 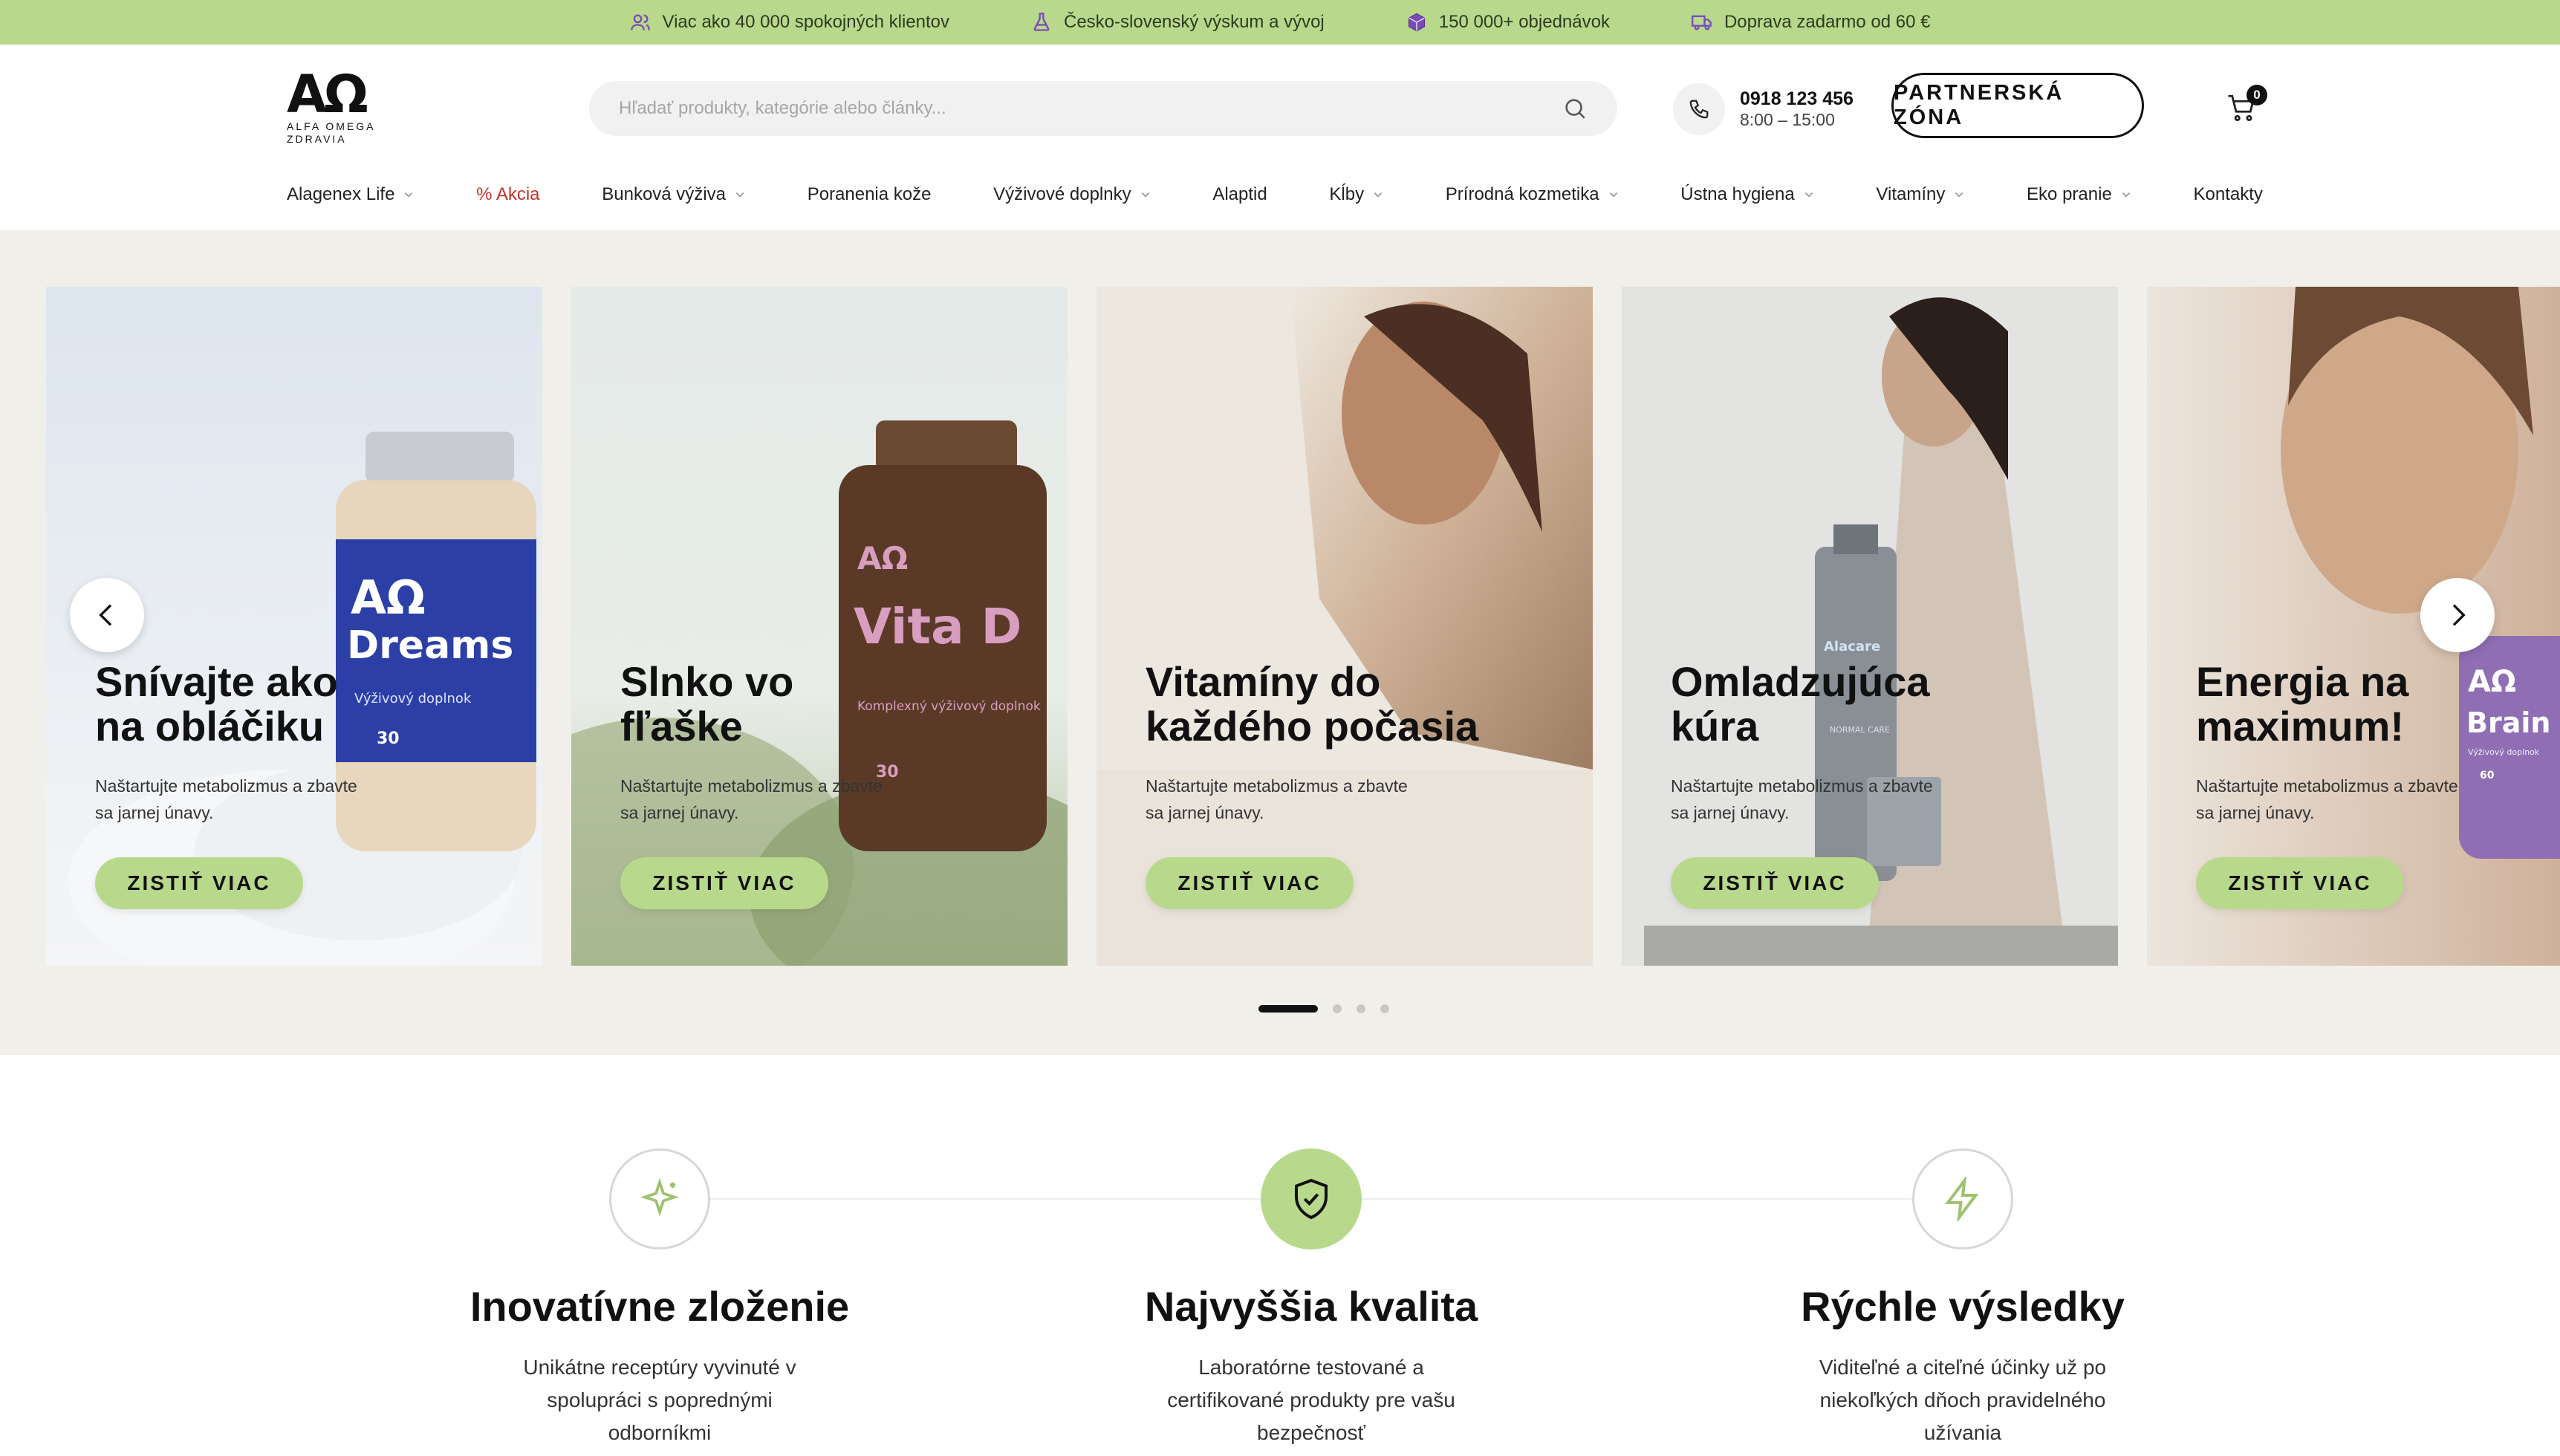 I want to click on cart-count-badge: 0, so click(x=2257, y=95).